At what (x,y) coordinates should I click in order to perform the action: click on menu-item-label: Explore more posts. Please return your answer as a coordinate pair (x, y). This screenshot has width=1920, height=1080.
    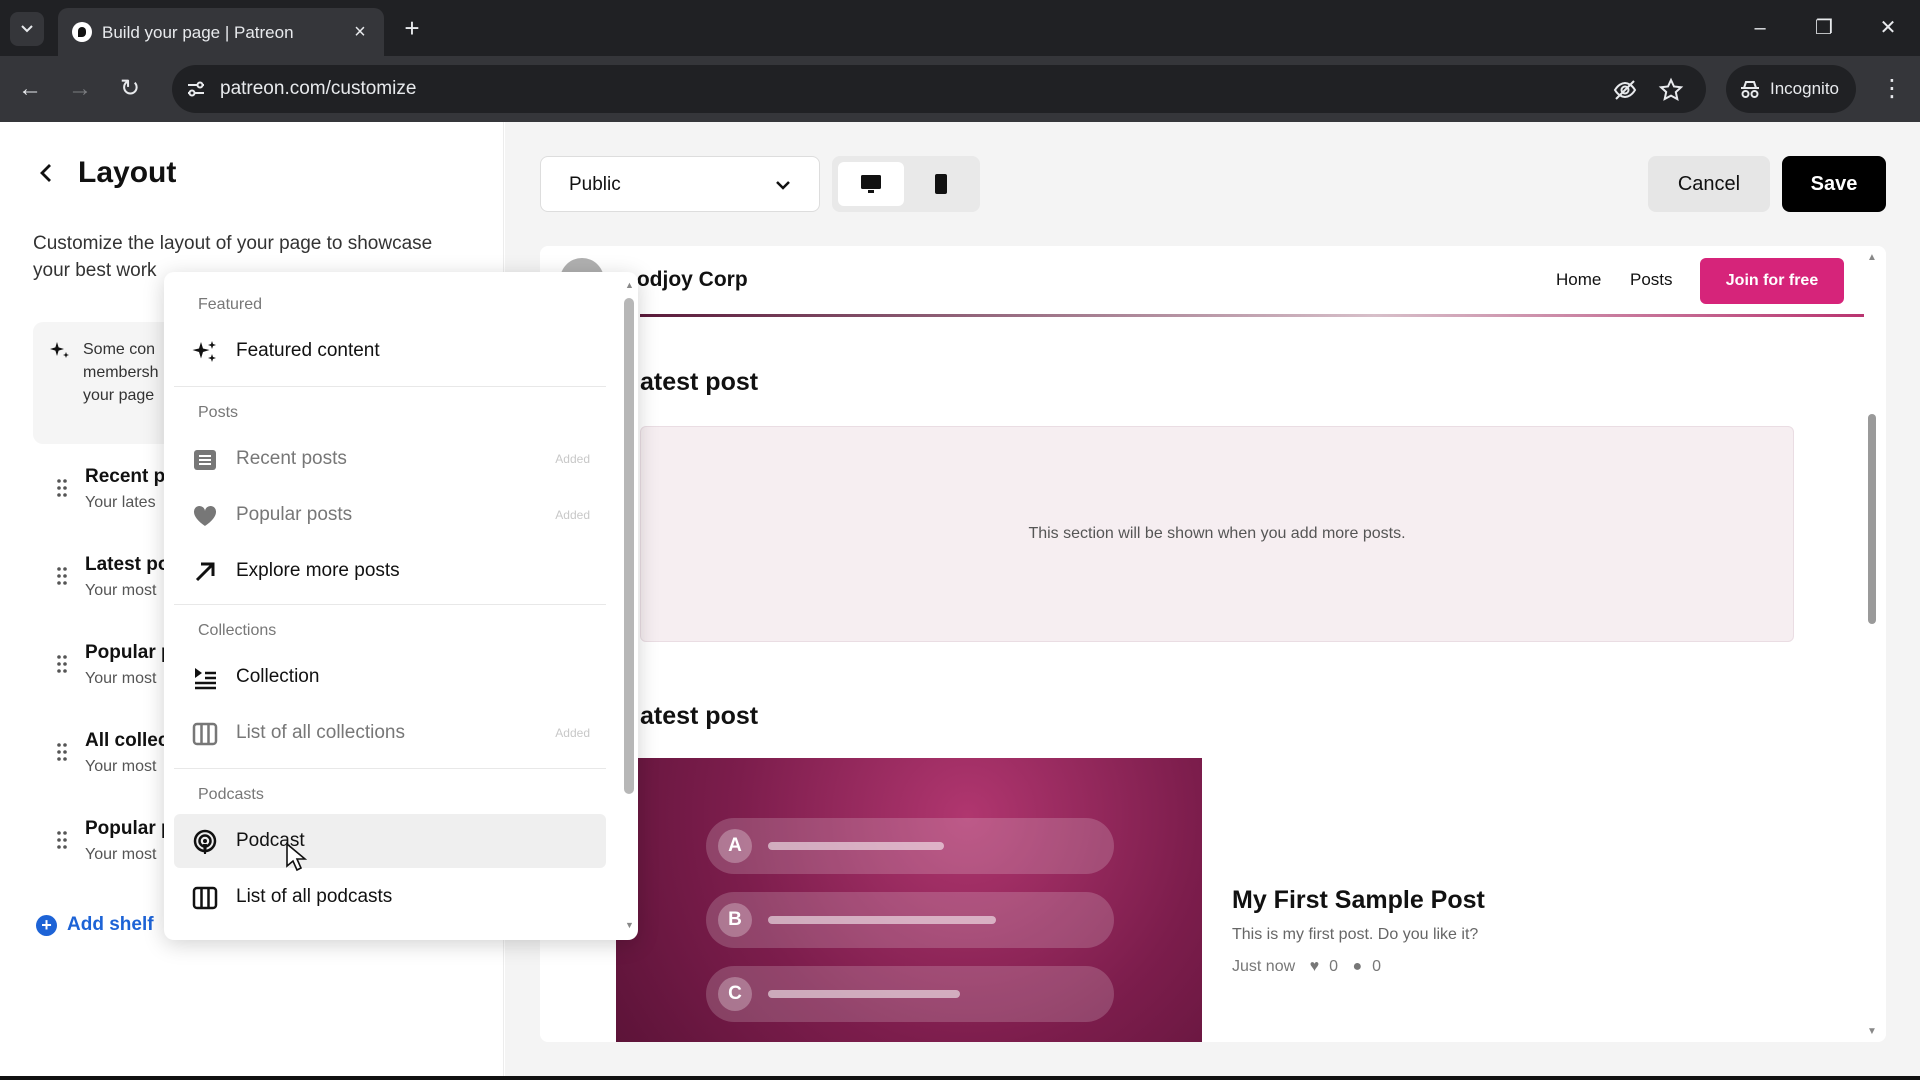
    Looking at the image, I should click on (318, 570).